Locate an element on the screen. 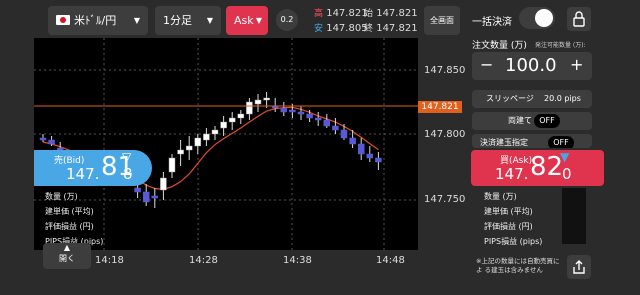 This screenshot has height=295, width=640. quantity-stepper: − 100.0 + is located at coordinates (532, 66).